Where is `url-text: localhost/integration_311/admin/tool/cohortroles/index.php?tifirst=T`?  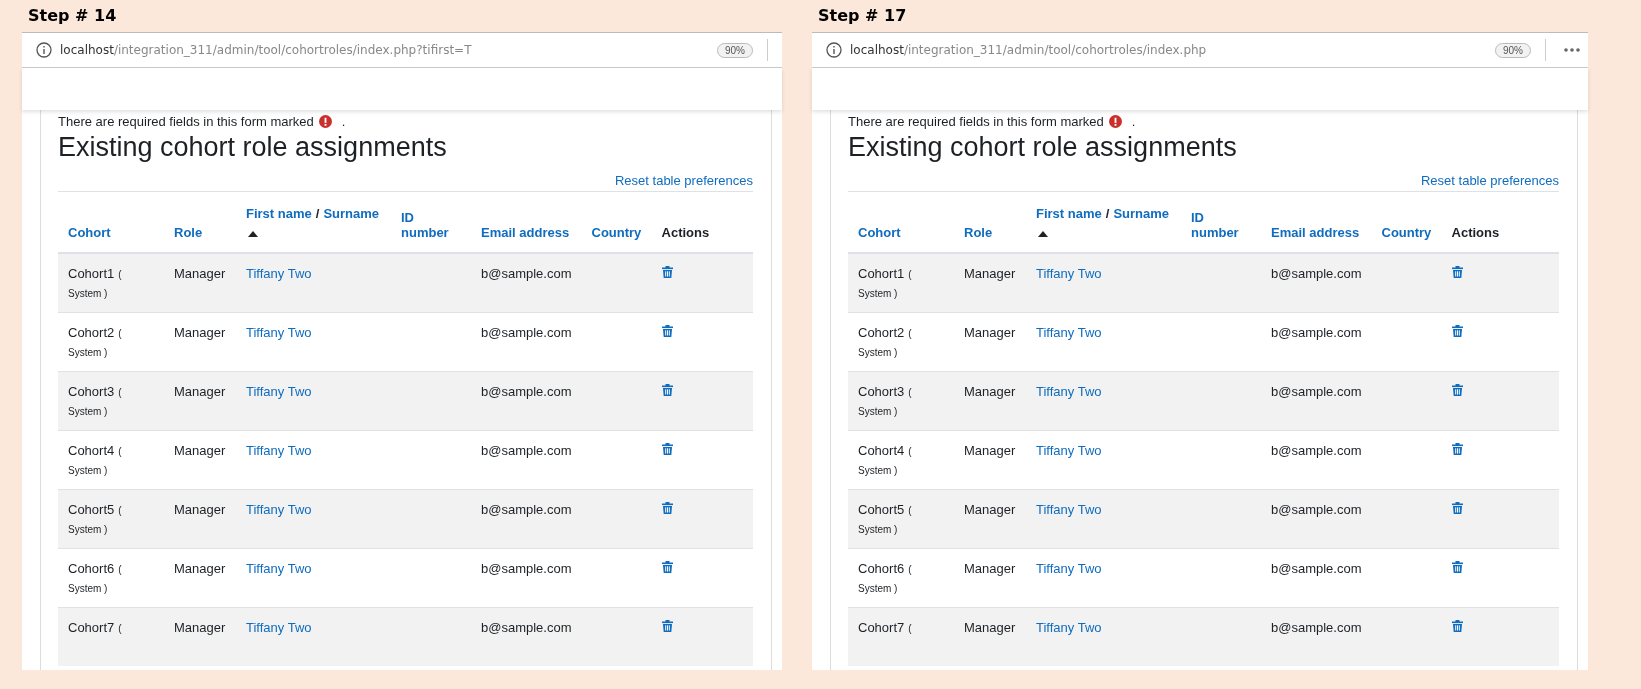 url-text: localhost/integration_311/admin/tool/cohortroles/index.php?tifirst=T is located at coordinates (384, 50).